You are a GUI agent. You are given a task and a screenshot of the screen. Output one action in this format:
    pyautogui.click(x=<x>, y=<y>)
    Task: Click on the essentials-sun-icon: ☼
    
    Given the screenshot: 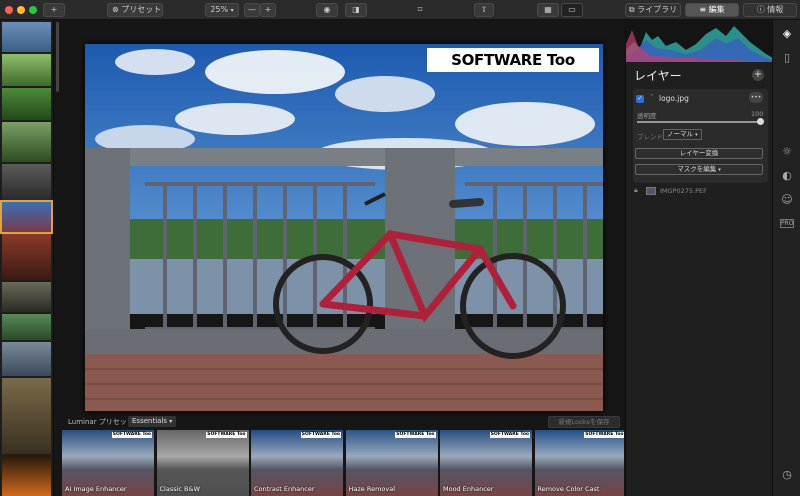 What is the action you would take?
    pyautogui.click(x=787, y=152)
    